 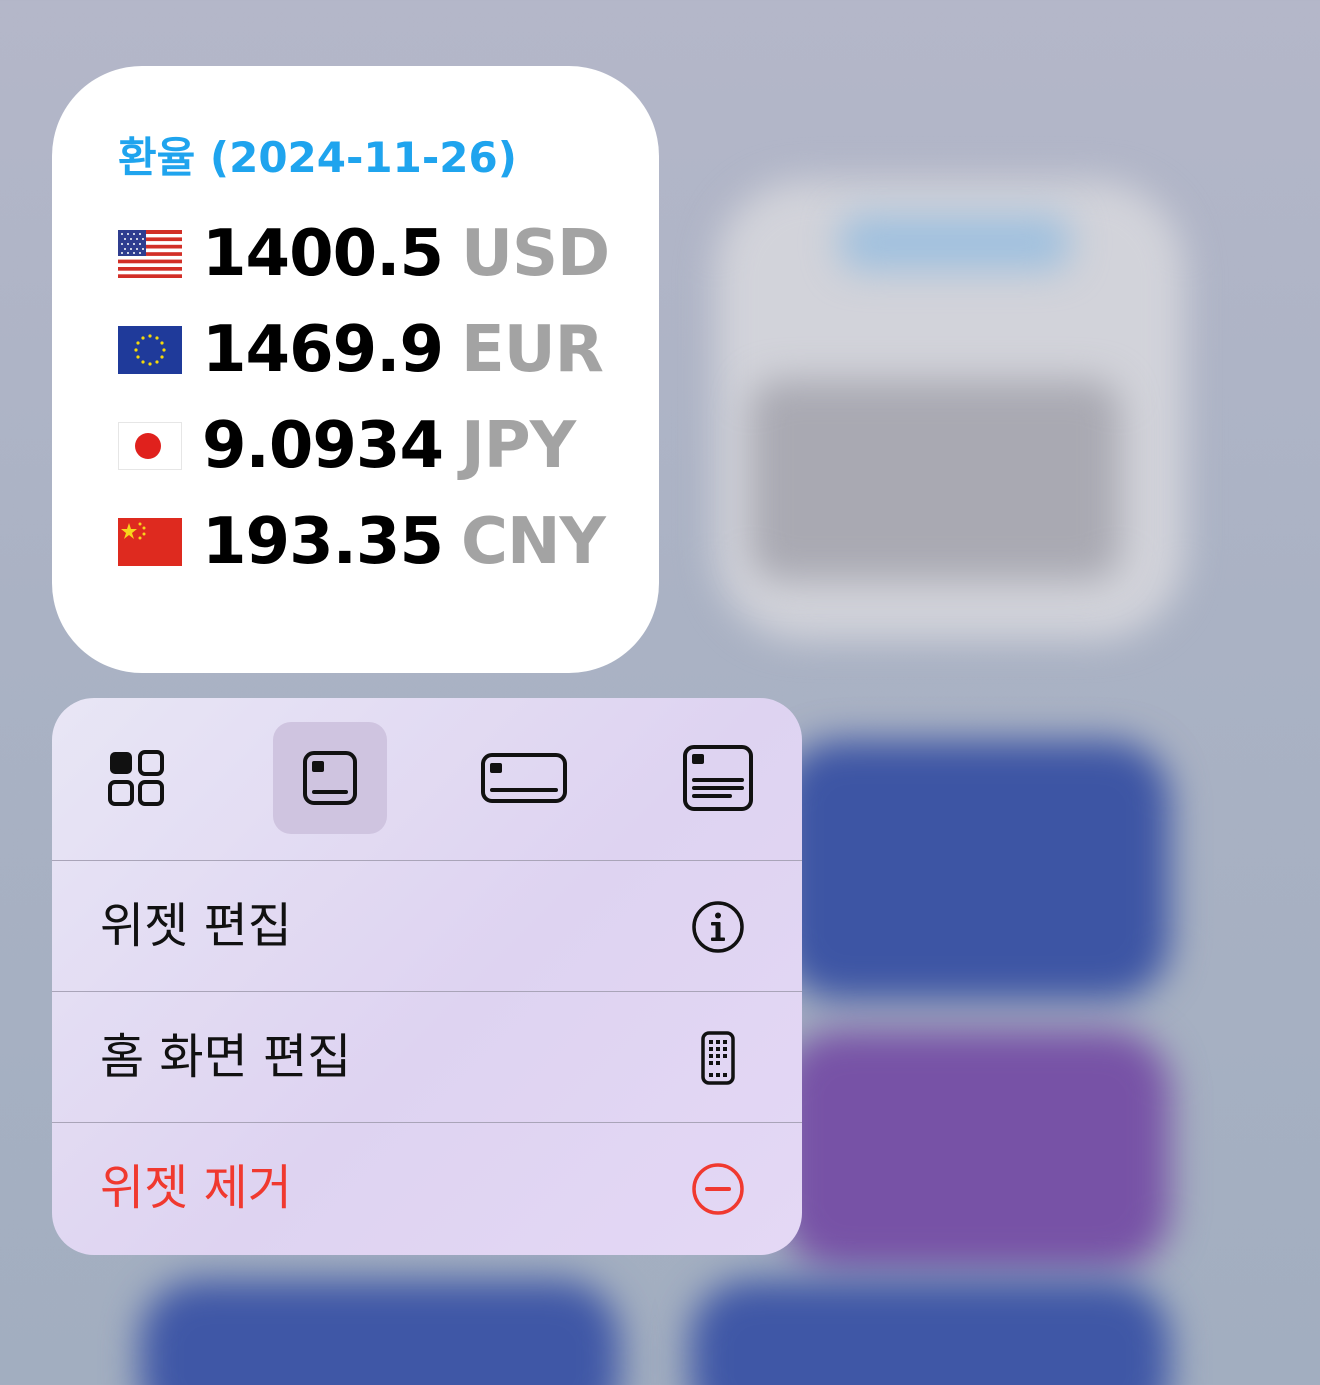 I want to click on size-medium-button, so click(x=330, y=778).